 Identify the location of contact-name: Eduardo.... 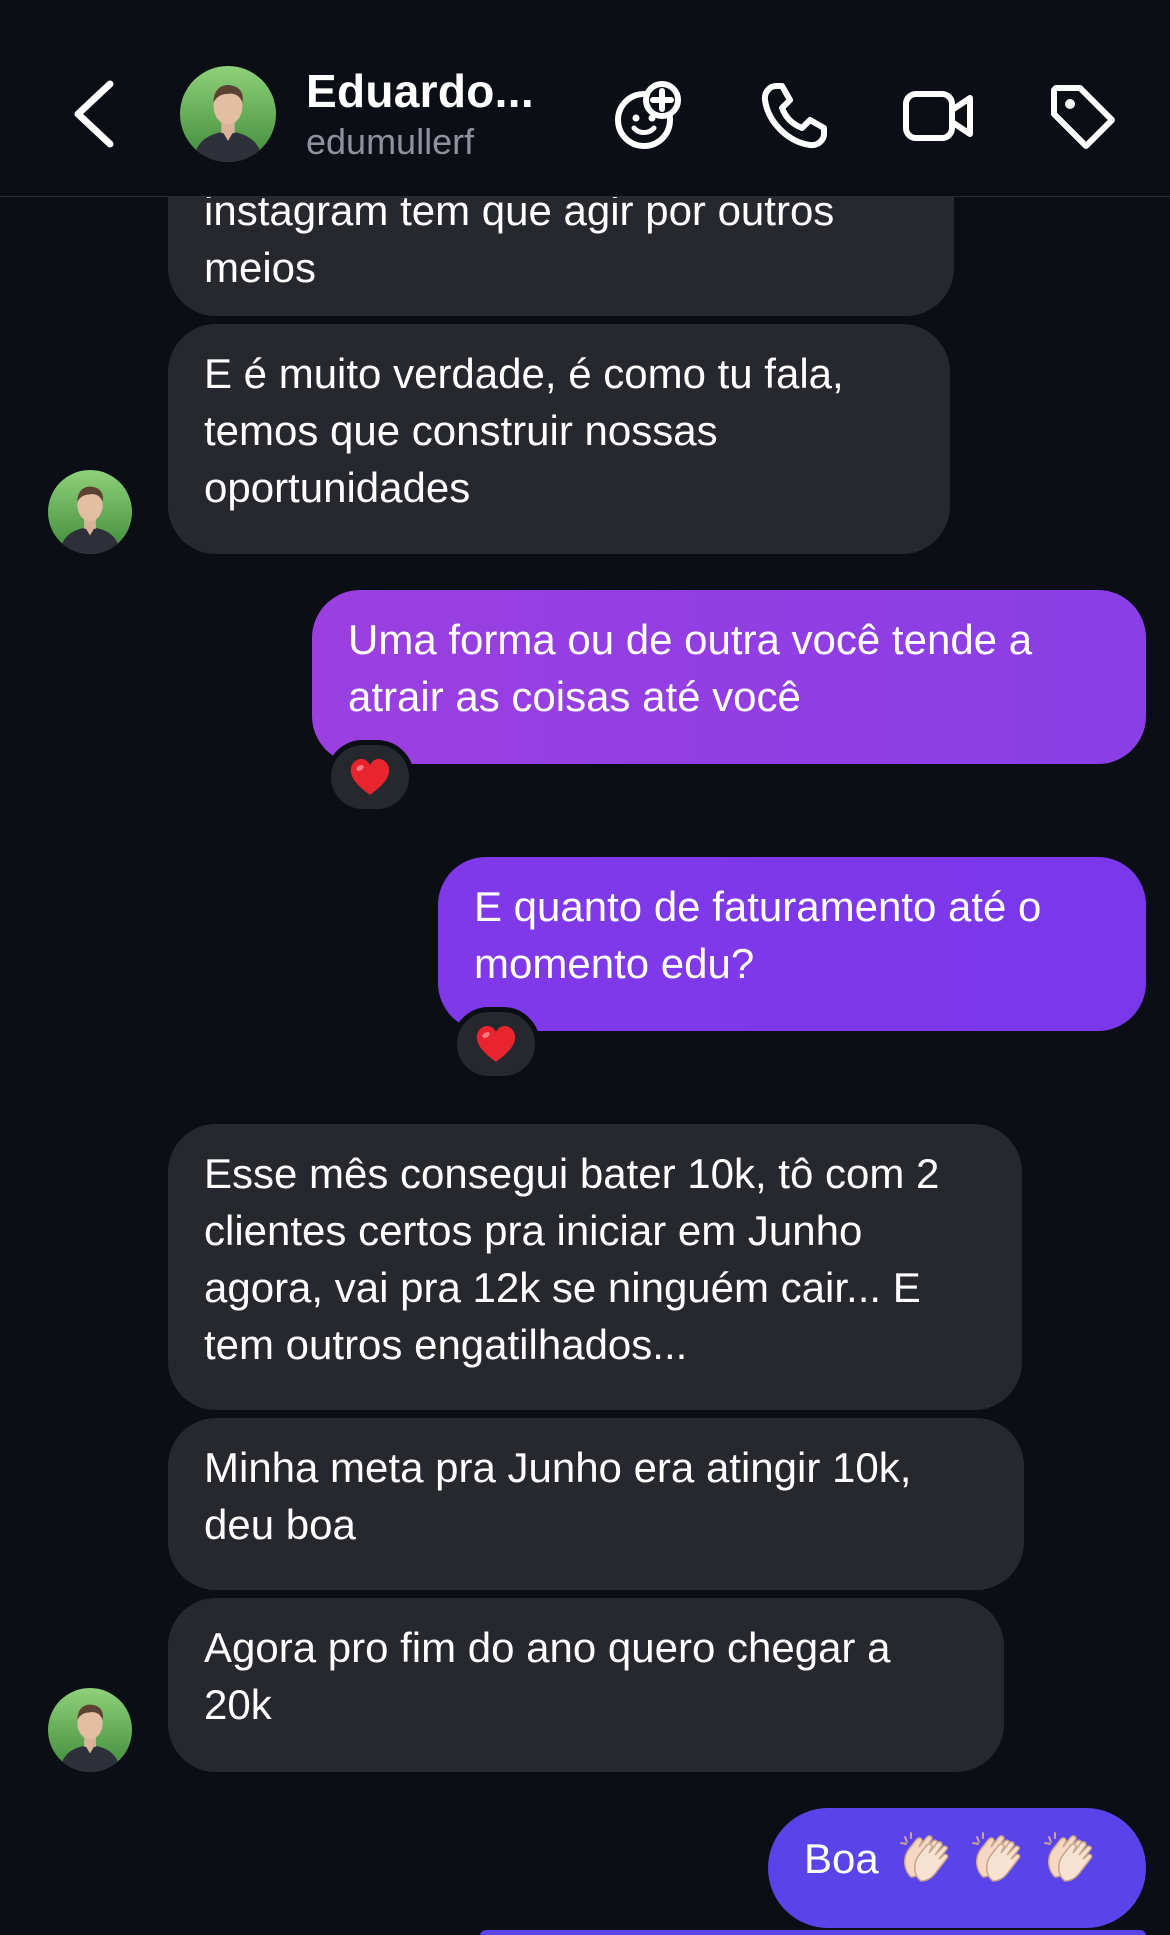
(420, 91).